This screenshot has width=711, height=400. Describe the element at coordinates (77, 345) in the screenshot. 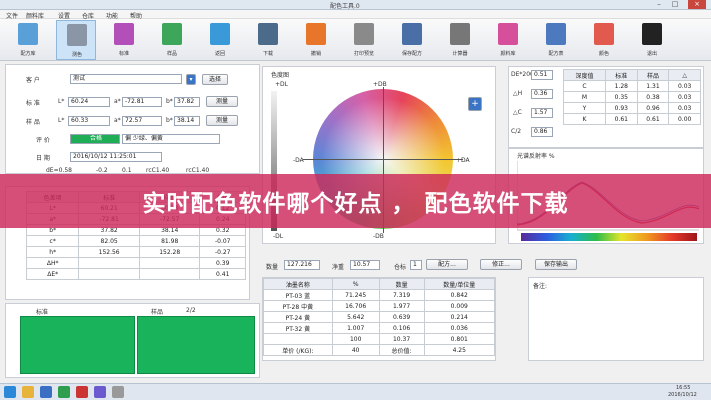

I see `standard-swatch` at that location.